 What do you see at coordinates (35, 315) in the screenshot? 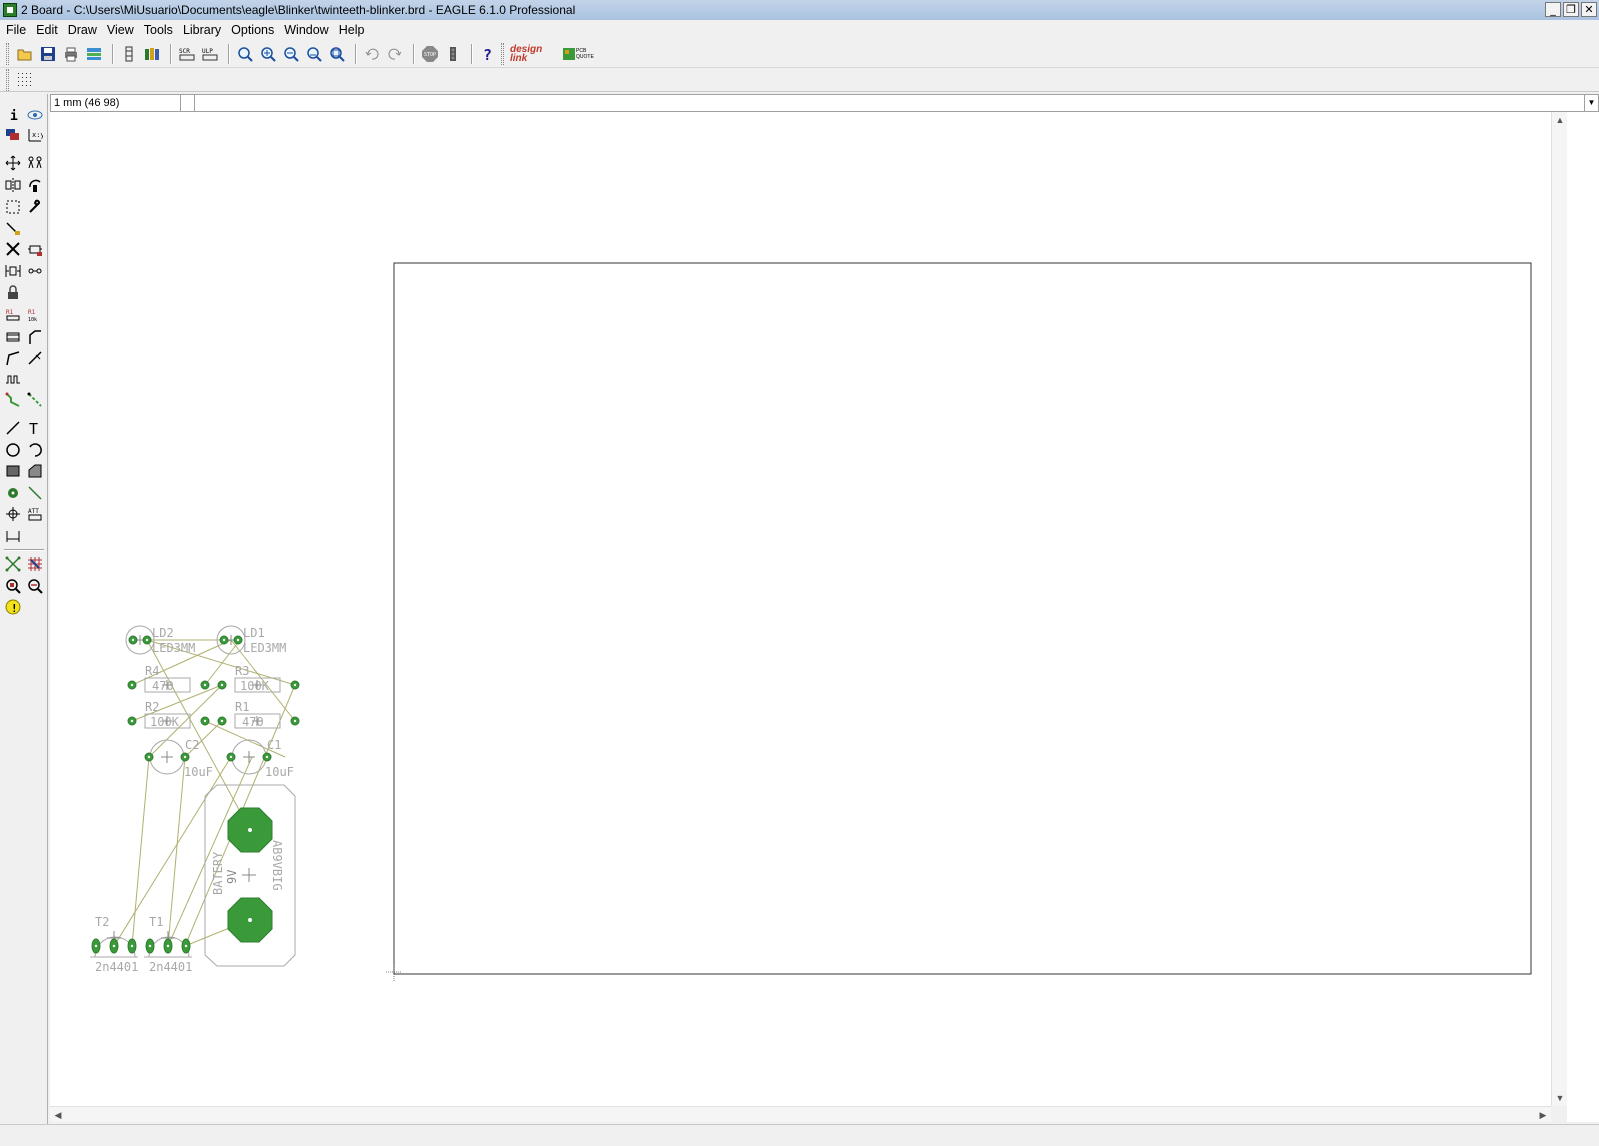
I see `value-icon: R1 10k` at bounding box center [35, 315].